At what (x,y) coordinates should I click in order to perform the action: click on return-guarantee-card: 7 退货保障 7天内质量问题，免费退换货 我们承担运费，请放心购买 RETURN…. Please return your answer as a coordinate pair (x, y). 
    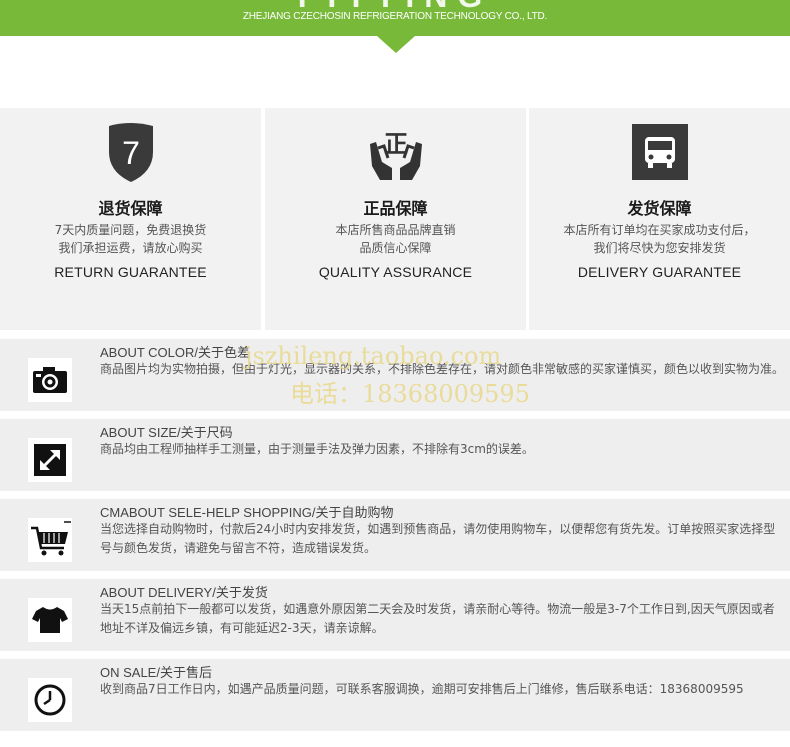
    Looking at the image, I should click on (130, 219).